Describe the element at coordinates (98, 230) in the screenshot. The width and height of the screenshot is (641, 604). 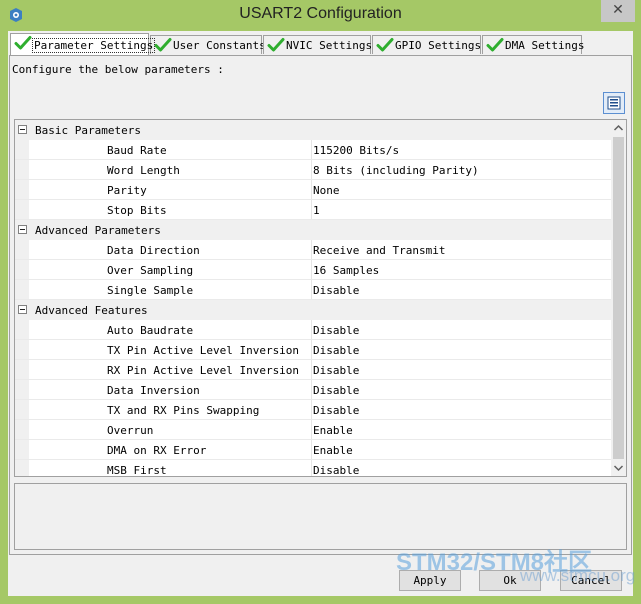
I see `category-label: Advanced Parameters` at that location.